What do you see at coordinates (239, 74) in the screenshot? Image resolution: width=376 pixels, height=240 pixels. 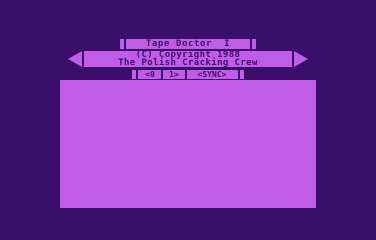 I see `menu-right-tick` at bounding box center [239, 74].